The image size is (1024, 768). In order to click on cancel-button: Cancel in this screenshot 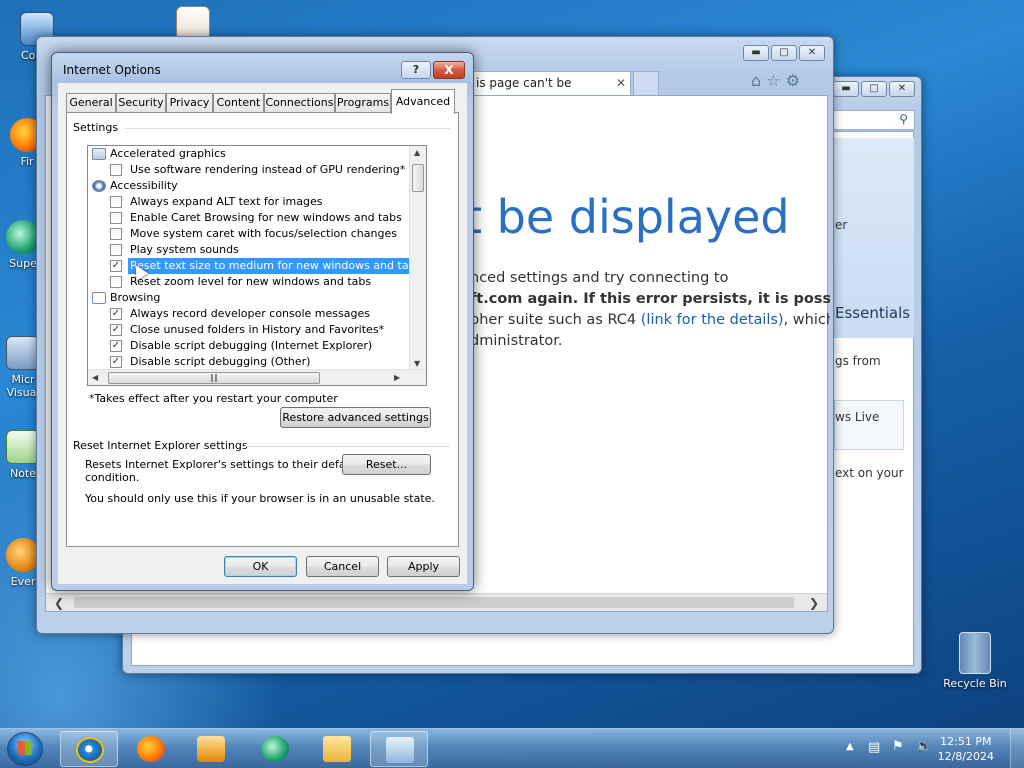, I will do `click(342, 566)`.